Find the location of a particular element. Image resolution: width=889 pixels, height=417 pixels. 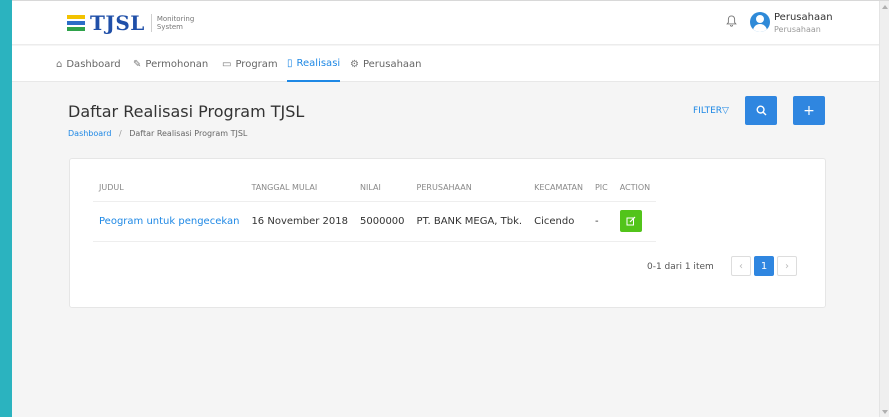

brand-subtitle-line1: Monitoring is located at coordinates (175, 19).